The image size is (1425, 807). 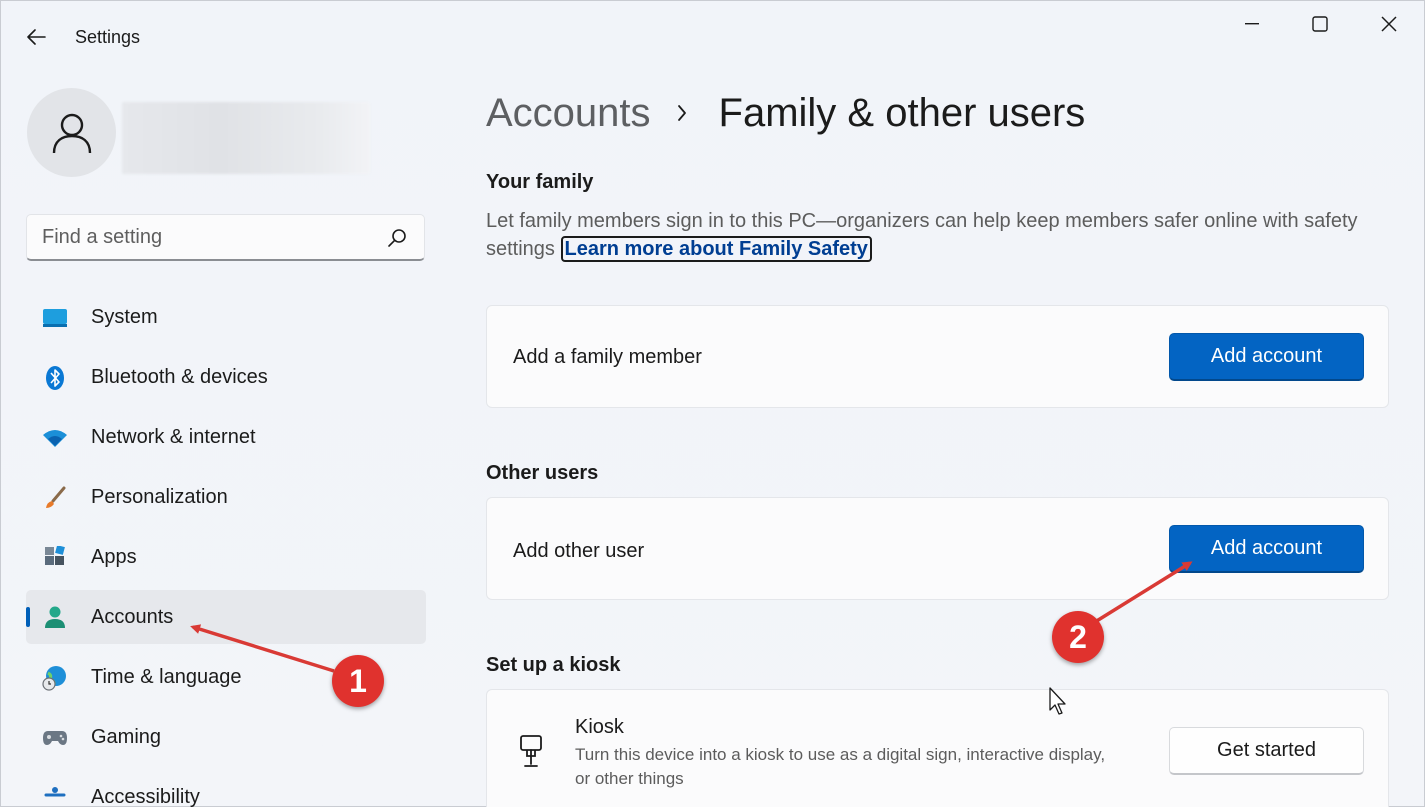 I want to click on sidebar-item-accessibility: Accessibility, so click(x=226, y=788).